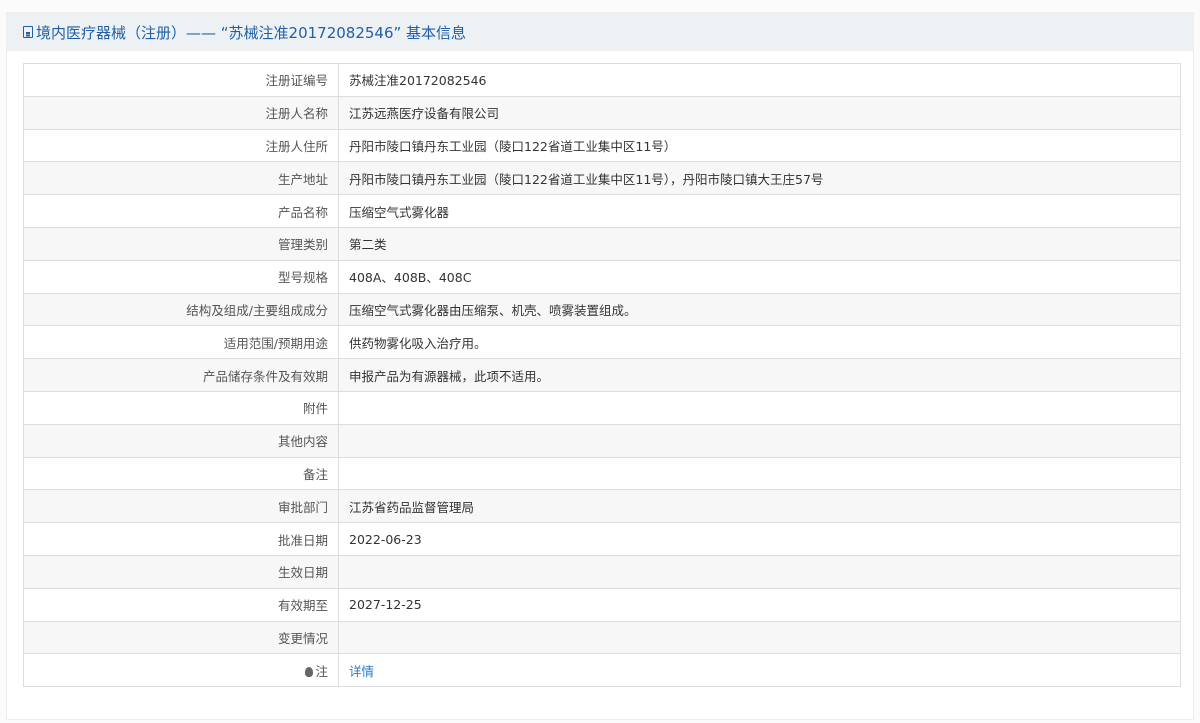  Describe the element at coordinates (181, 604) in the screenshot. I see `row-label: 有效期至` at that location.